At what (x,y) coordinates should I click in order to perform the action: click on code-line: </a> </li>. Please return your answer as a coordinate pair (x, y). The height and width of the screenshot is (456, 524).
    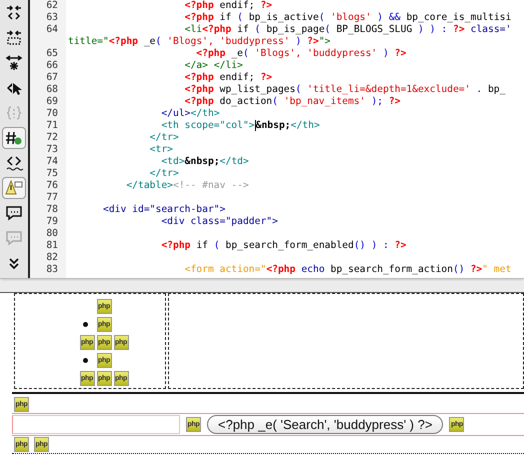
    Looking at the image, I should click on (213, 66).